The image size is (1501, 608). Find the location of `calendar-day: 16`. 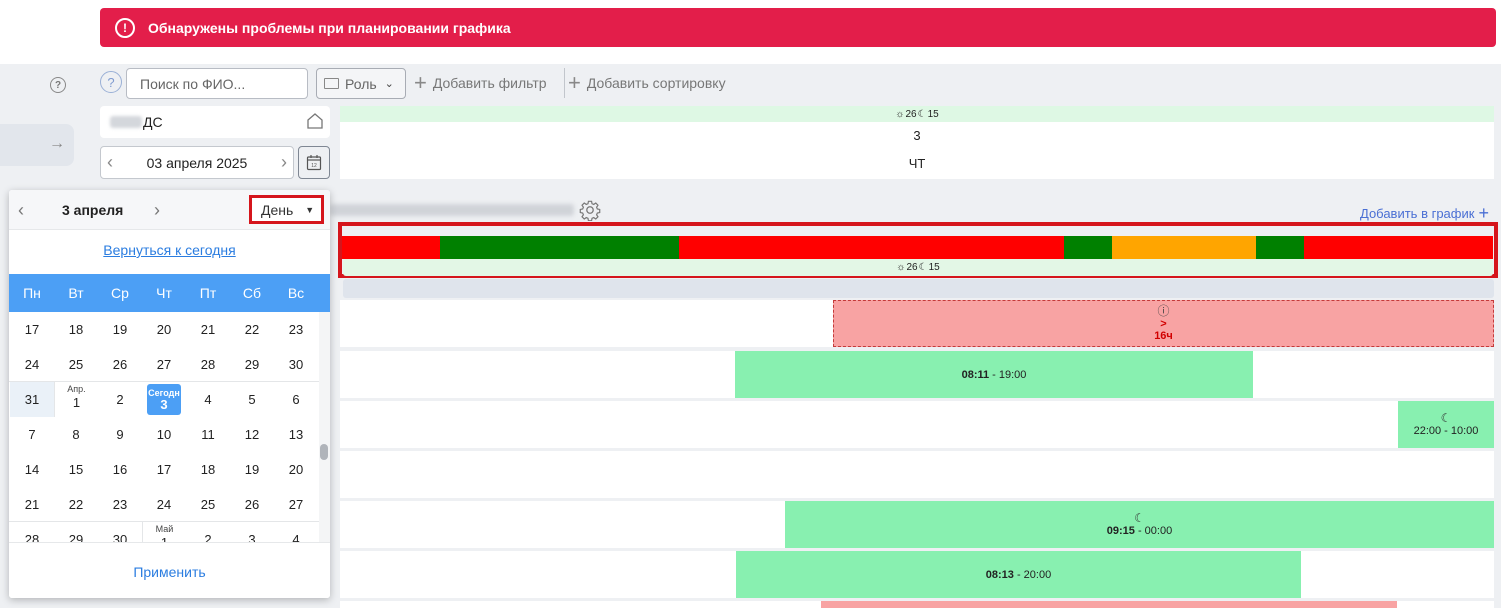

calendar-day: 16 is located at coordinates (120, 469).